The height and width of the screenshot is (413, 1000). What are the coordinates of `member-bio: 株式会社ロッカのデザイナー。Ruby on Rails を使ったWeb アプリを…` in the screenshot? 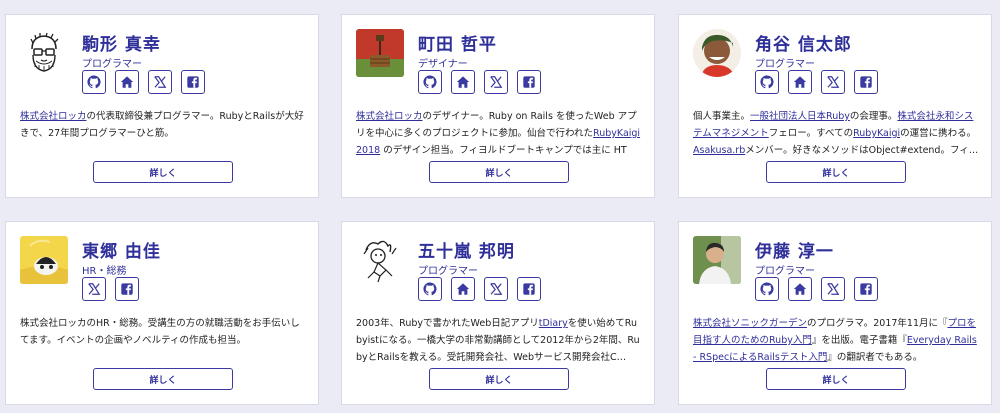 It's located at (499, 133).